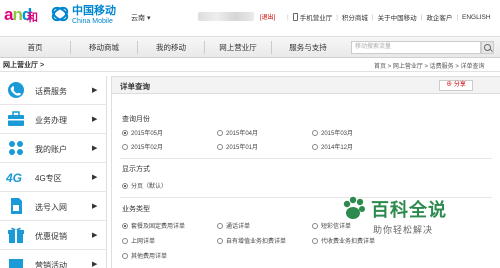 The height and width of the screenshot is (268, 500). I want to click on sidebar-item-label: 话费服务, so click(51, 91).